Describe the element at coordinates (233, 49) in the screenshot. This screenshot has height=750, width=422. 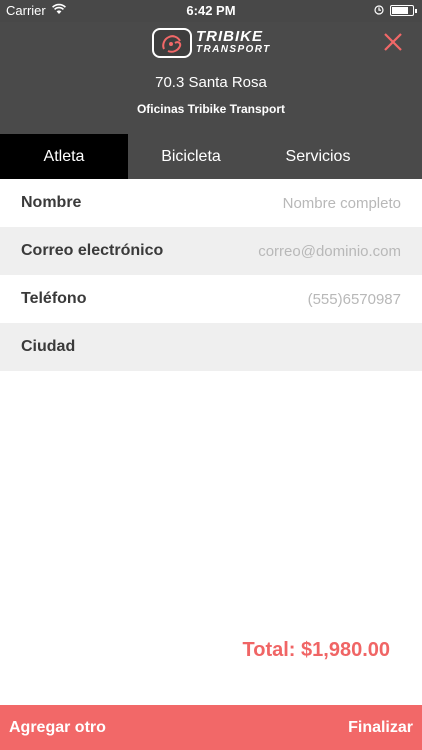
I see `logo-text-secondary: TRANSPORT` at that location.